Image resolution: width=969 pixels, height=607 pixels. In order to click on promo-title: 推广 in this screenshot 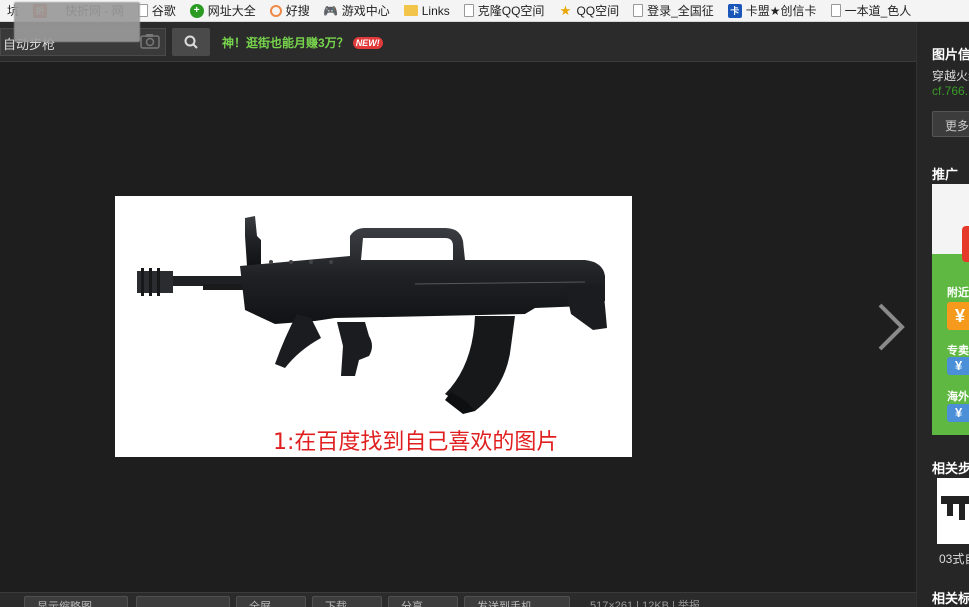, I will do `click(945, 174)`.